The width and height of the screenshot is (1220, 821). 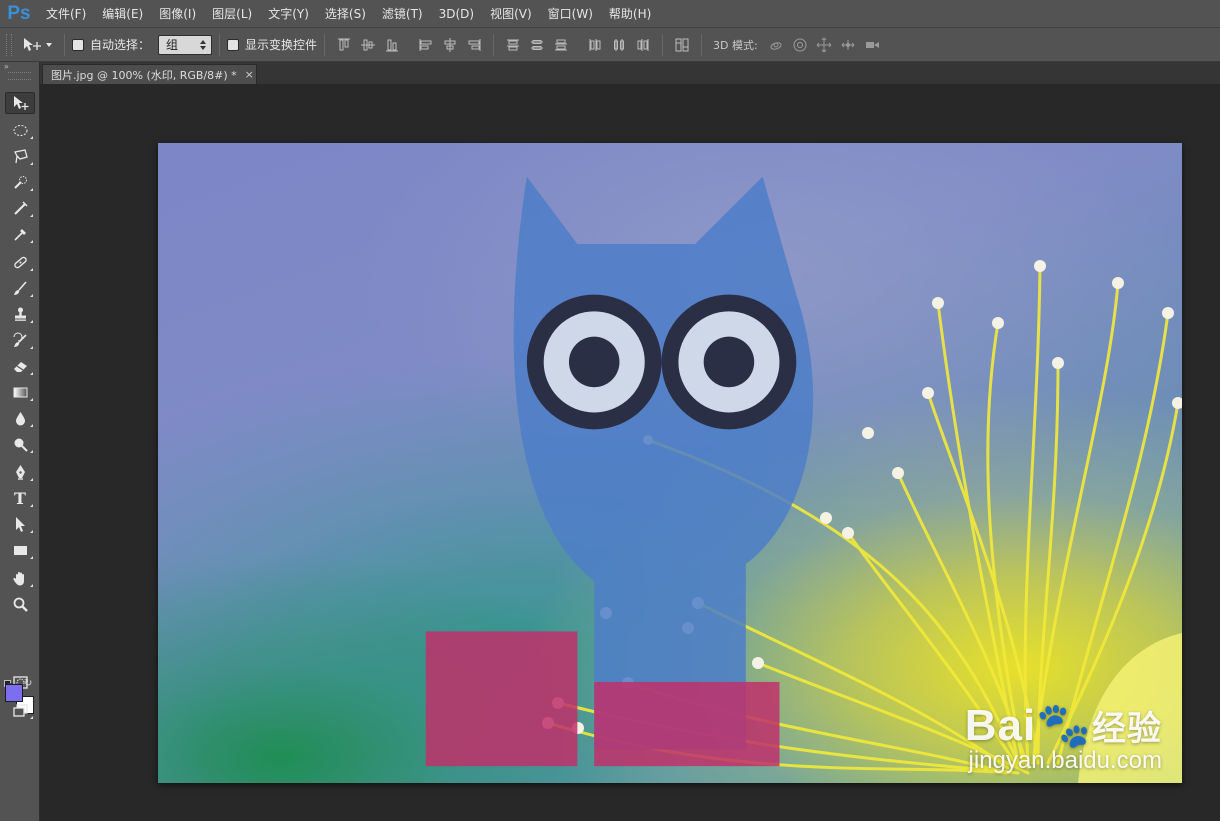 I want to click on video-camera-icon, so click(x=872, y=44).